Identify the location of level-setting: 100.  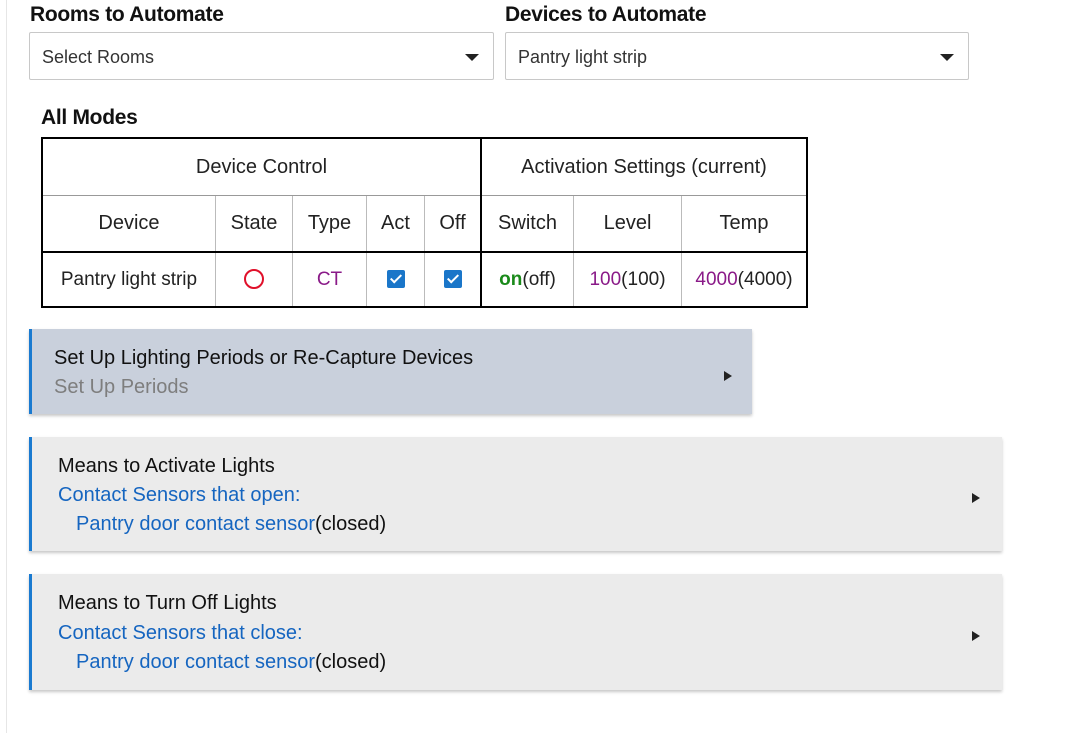
(605, 279).